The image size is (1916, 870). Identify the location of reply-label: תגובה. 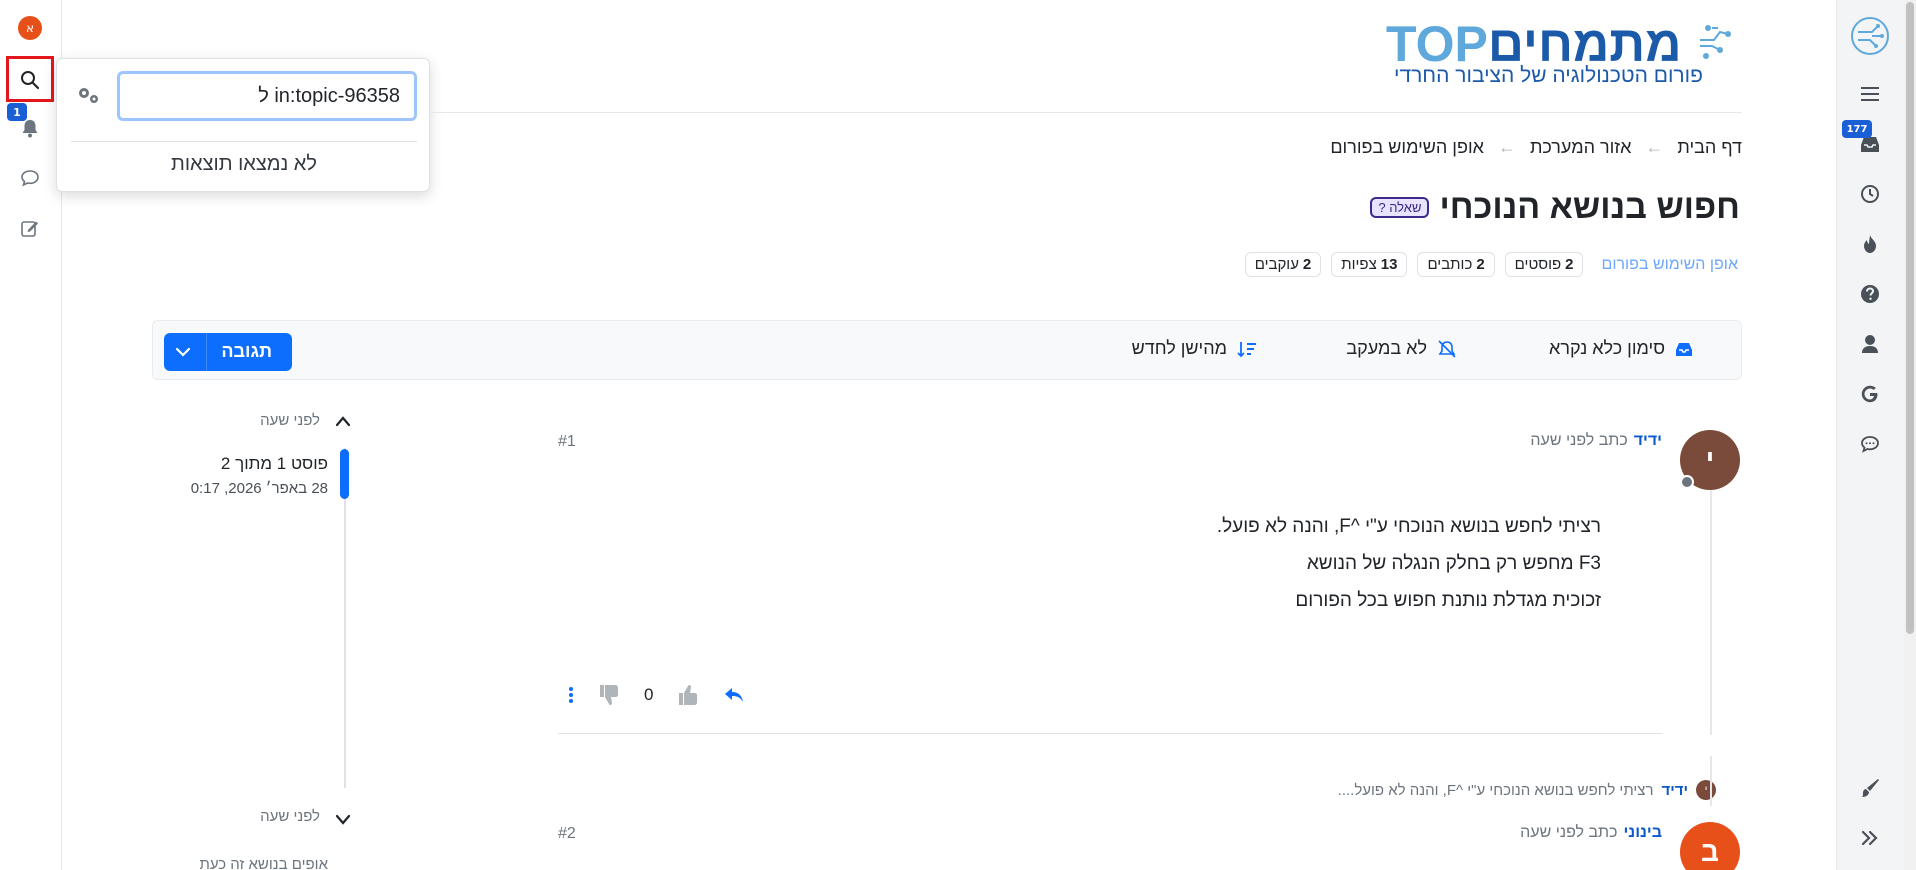
(246, 351).